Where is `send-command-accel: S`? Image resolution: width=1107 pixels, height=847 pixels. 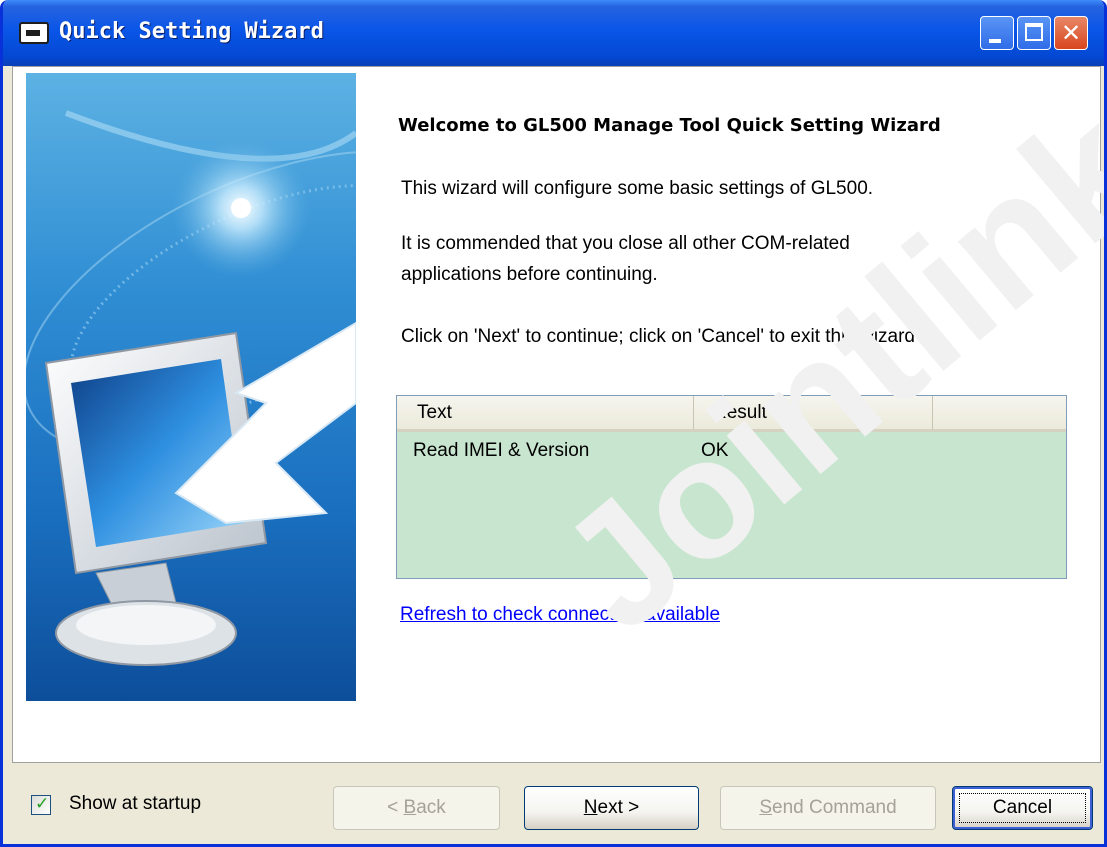
send-command-accel: S is located at coordinates (766, 807).